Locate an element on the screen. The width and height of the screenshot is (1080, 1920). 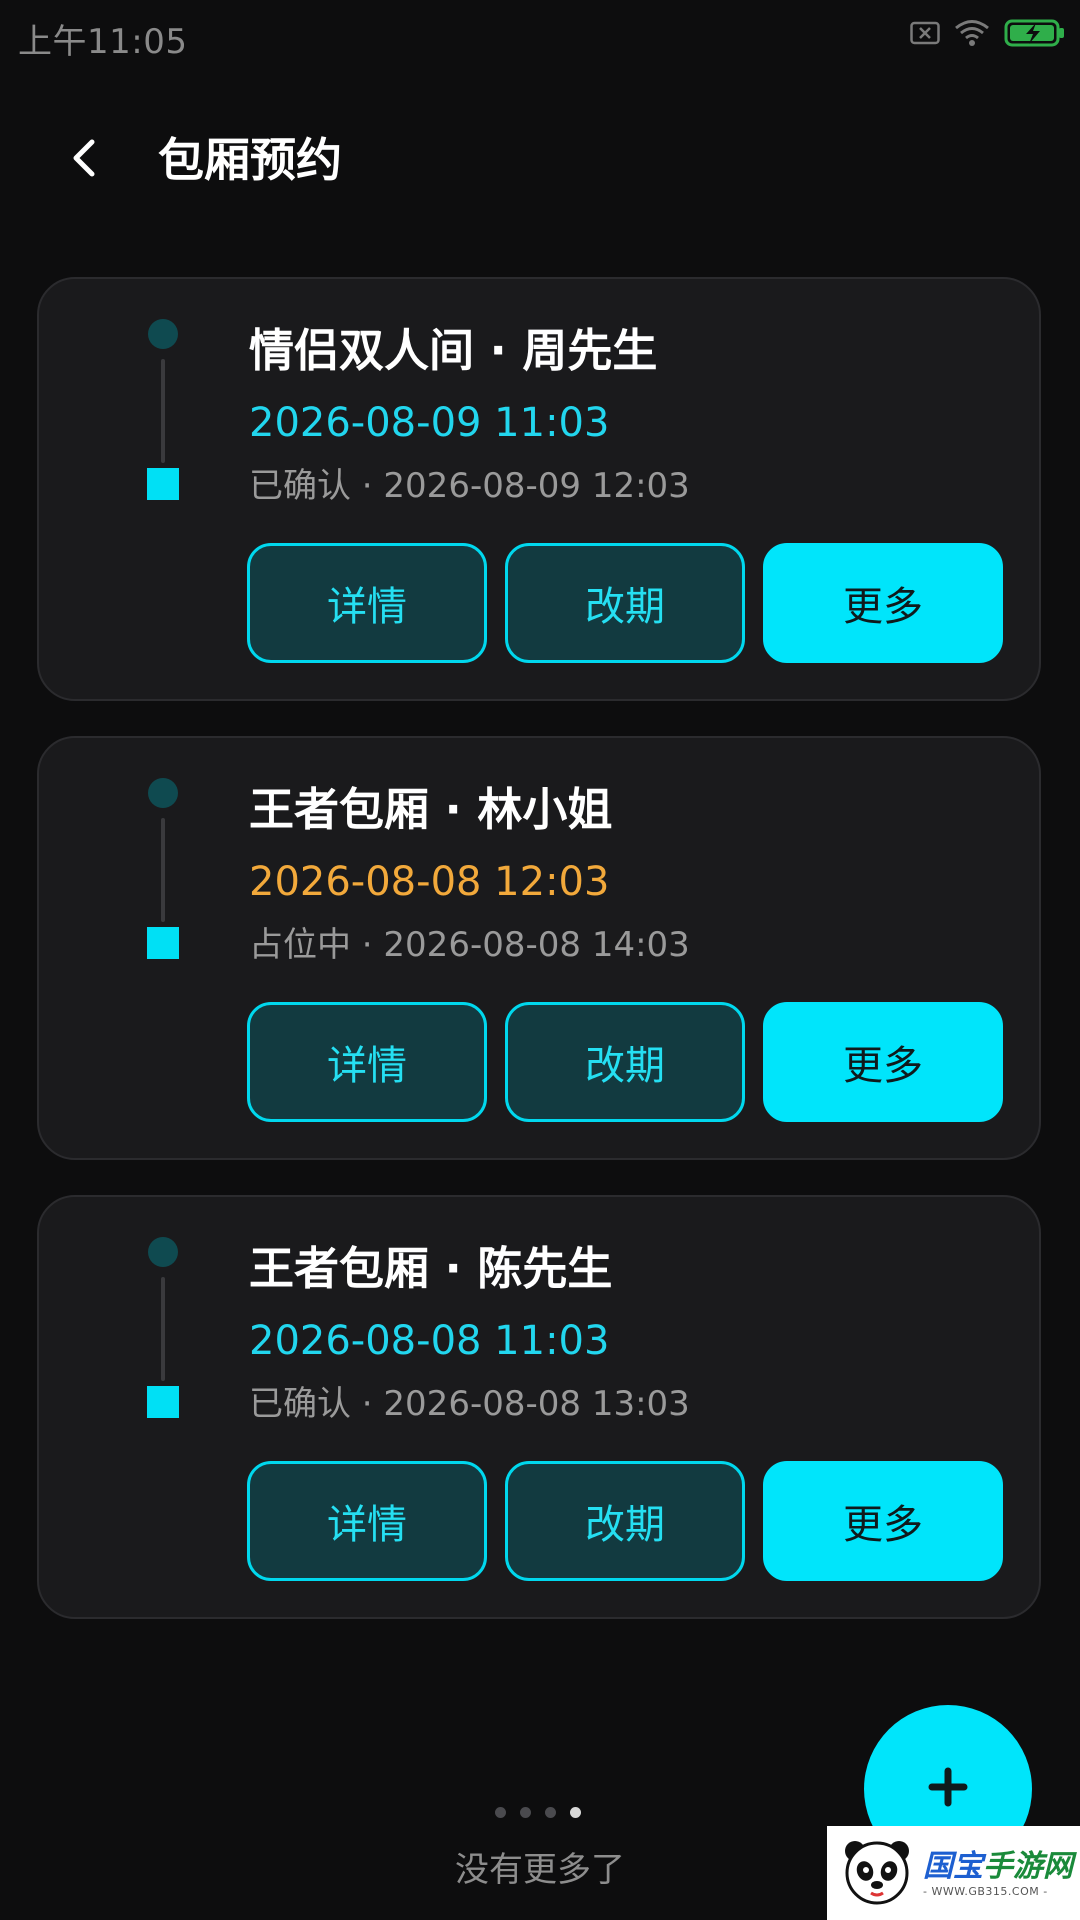
status-icons is located at coordinates (988, 35).